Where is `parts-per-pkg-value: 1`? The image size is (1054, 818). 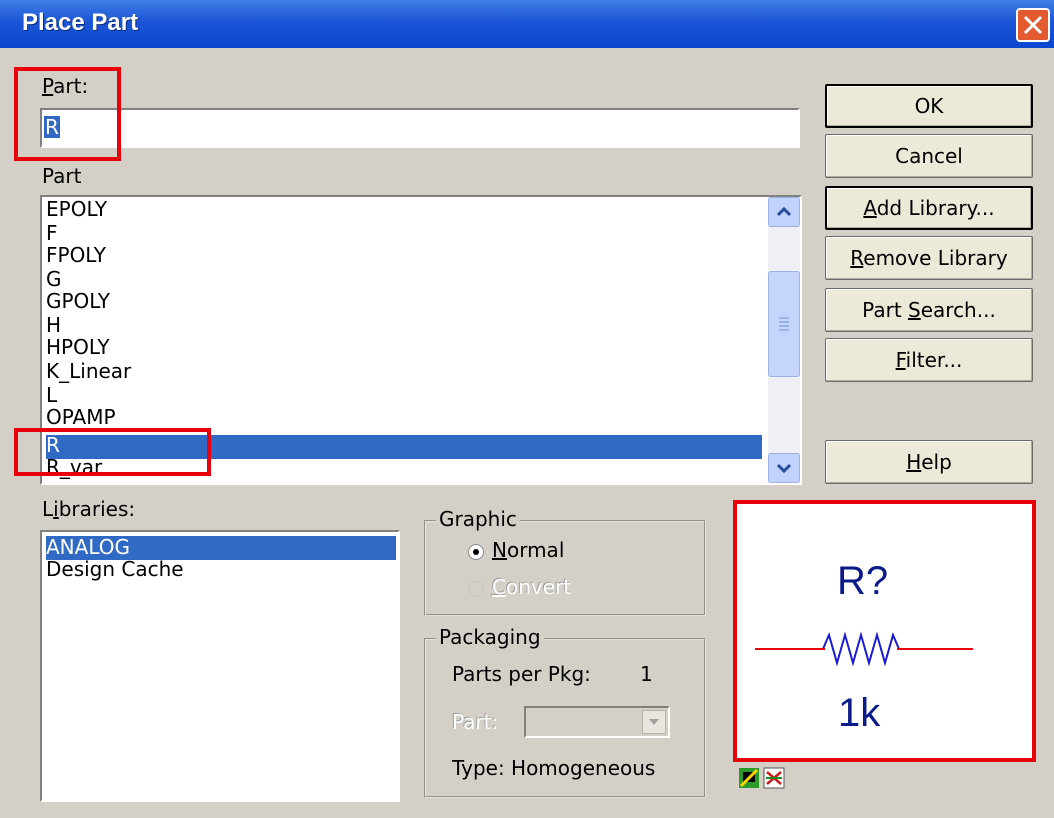
parts-per-pkg-value: 1 is located at coordinates (646, 674).